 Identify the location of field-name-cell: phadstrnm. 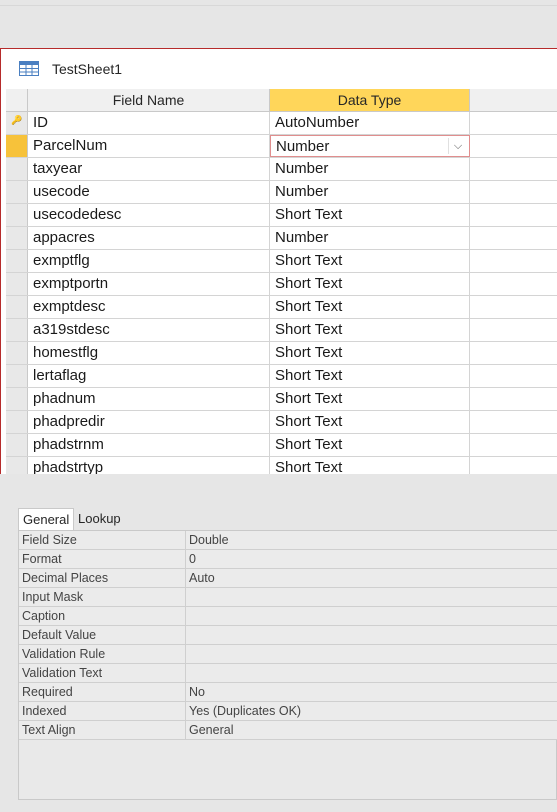
(149, 445).